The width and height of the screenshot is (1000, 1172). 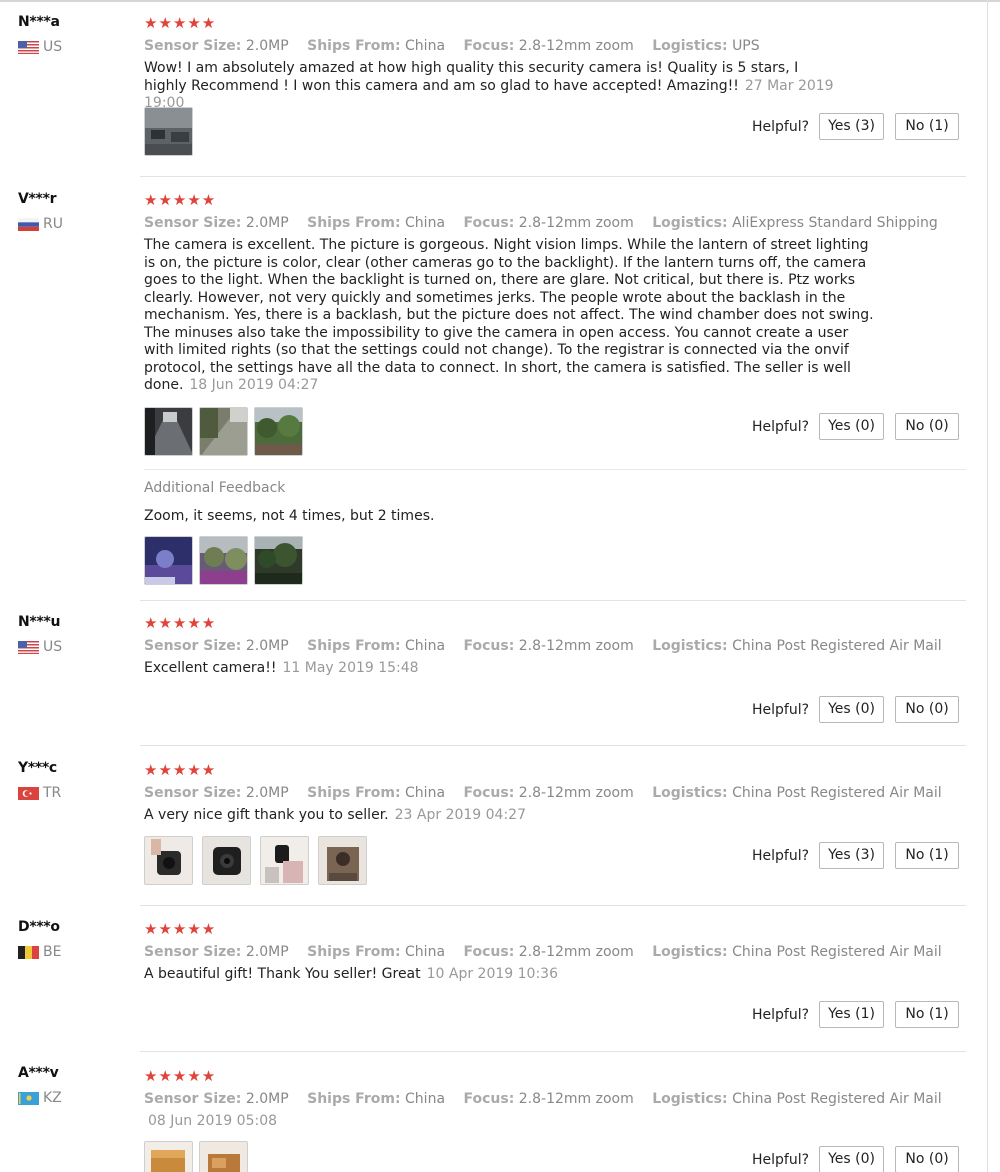 What do you see at coordinates (52, 1098) in the screenshot?
I see `country-code: KZ` at bounding box center [52, 1098].